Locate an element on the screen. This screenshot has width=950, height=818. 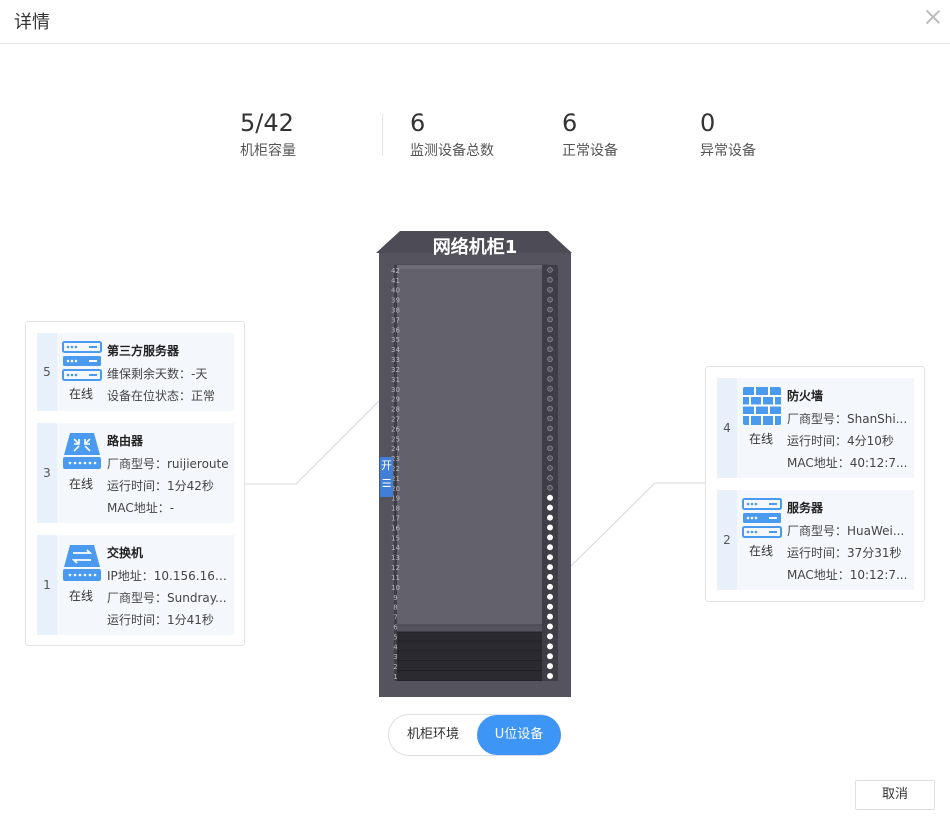
unit-number: 34 is located at coordinates (395, 350).